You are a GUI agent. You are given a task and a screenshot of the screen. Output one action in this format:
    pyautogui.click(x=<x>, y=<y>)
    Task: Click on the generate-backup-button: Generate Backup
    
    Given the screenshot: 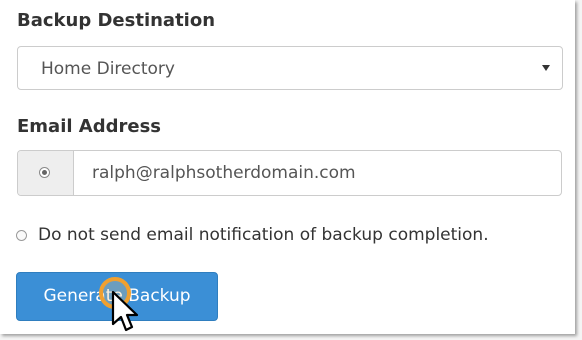 What is the action you would take?
    pyautogui.click(x=117, y=296)
    